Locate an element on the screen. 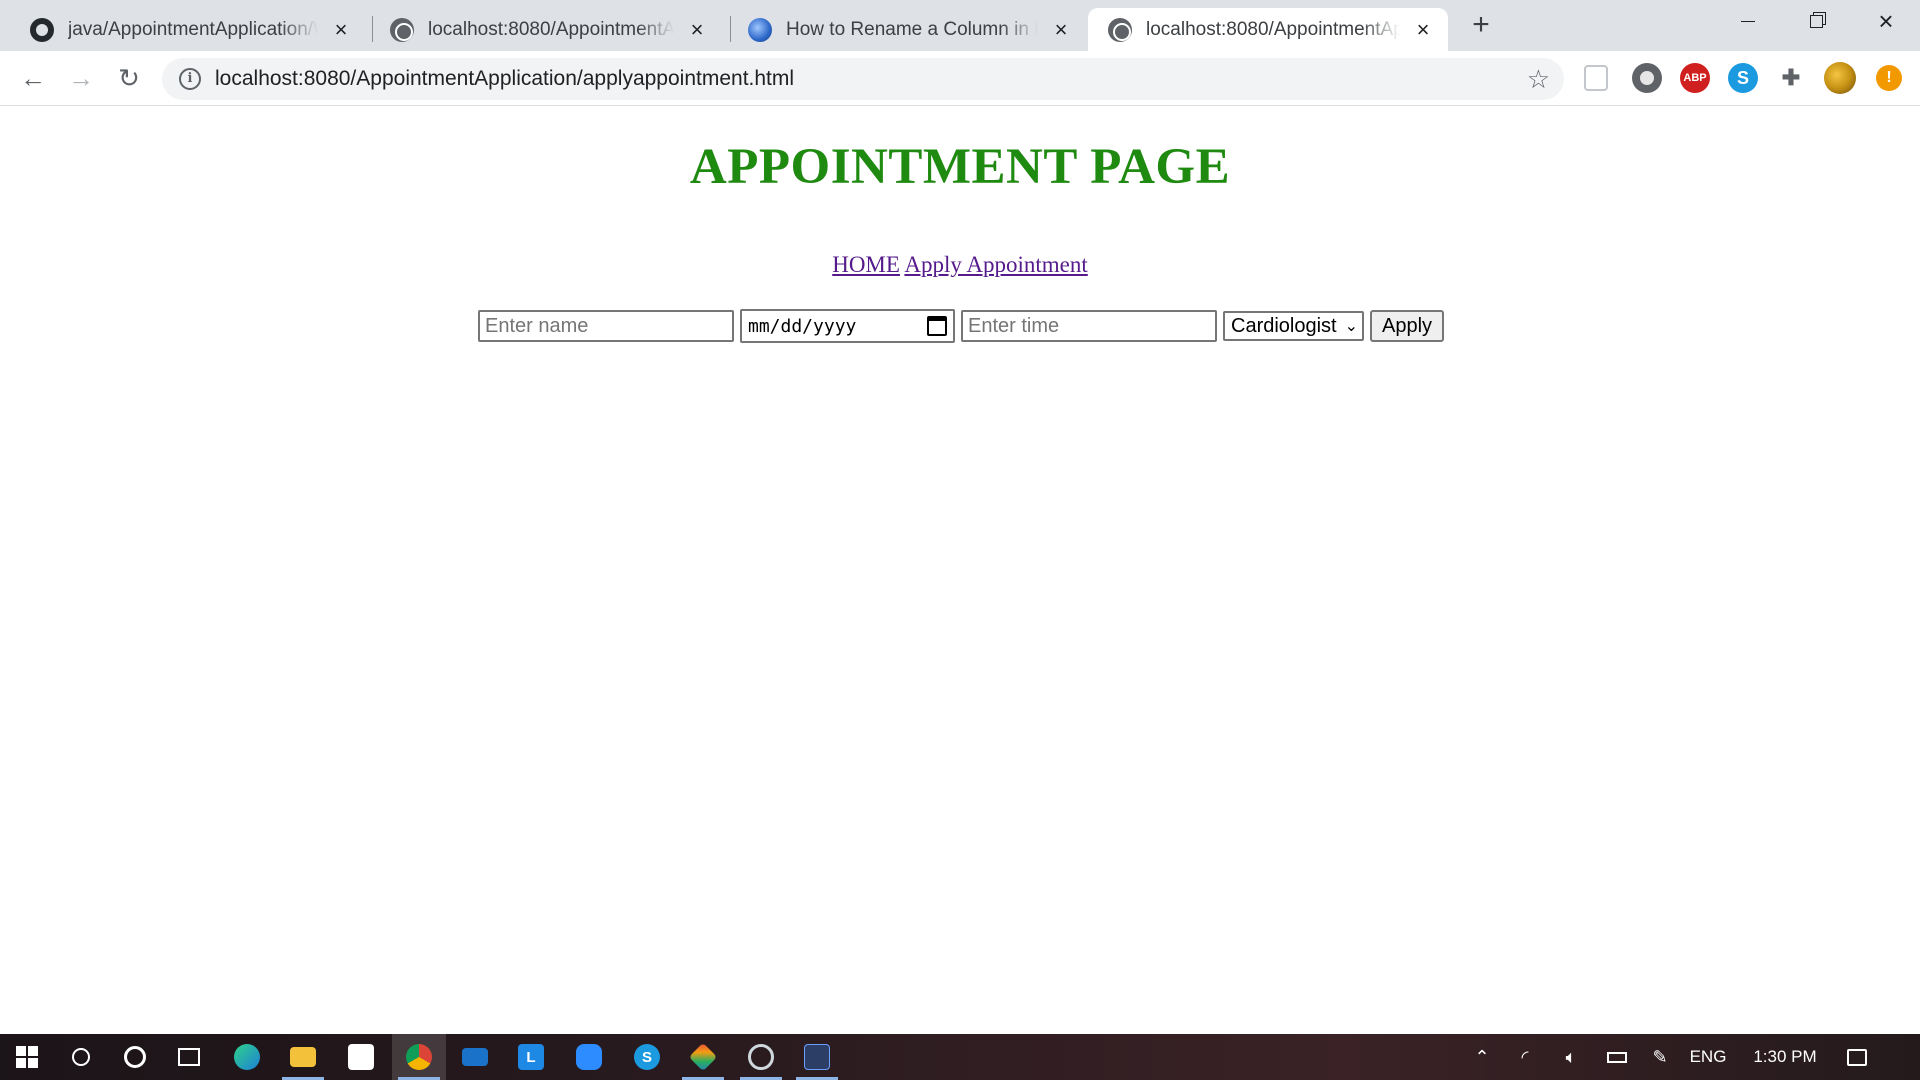  page-nav: HOME Apply Appointment is located at coordinates (960, 265).